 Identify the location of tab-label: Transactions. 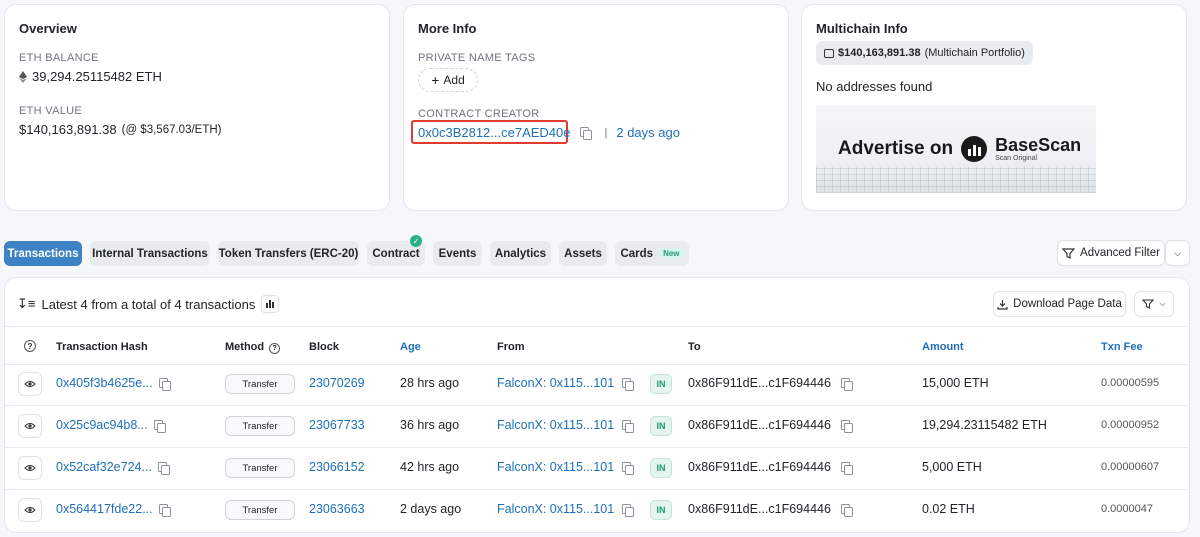
(43, 253).